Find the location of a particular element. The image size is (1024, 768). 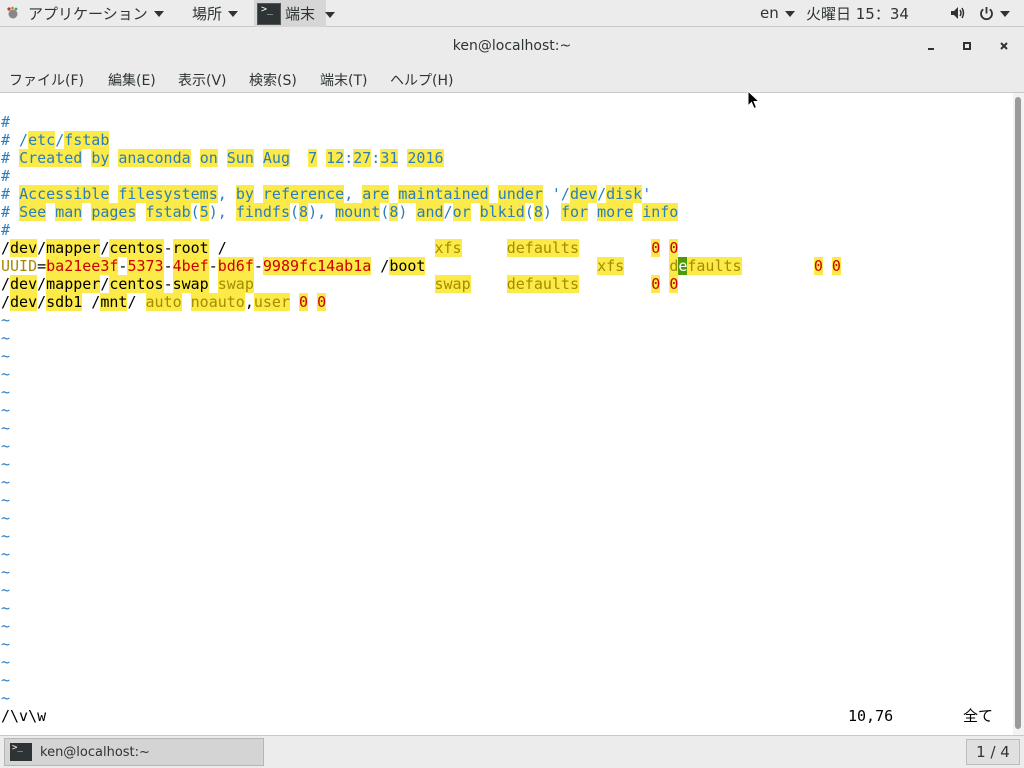

clock: 火曜日 15：34 is located at coordinates (857, 13).